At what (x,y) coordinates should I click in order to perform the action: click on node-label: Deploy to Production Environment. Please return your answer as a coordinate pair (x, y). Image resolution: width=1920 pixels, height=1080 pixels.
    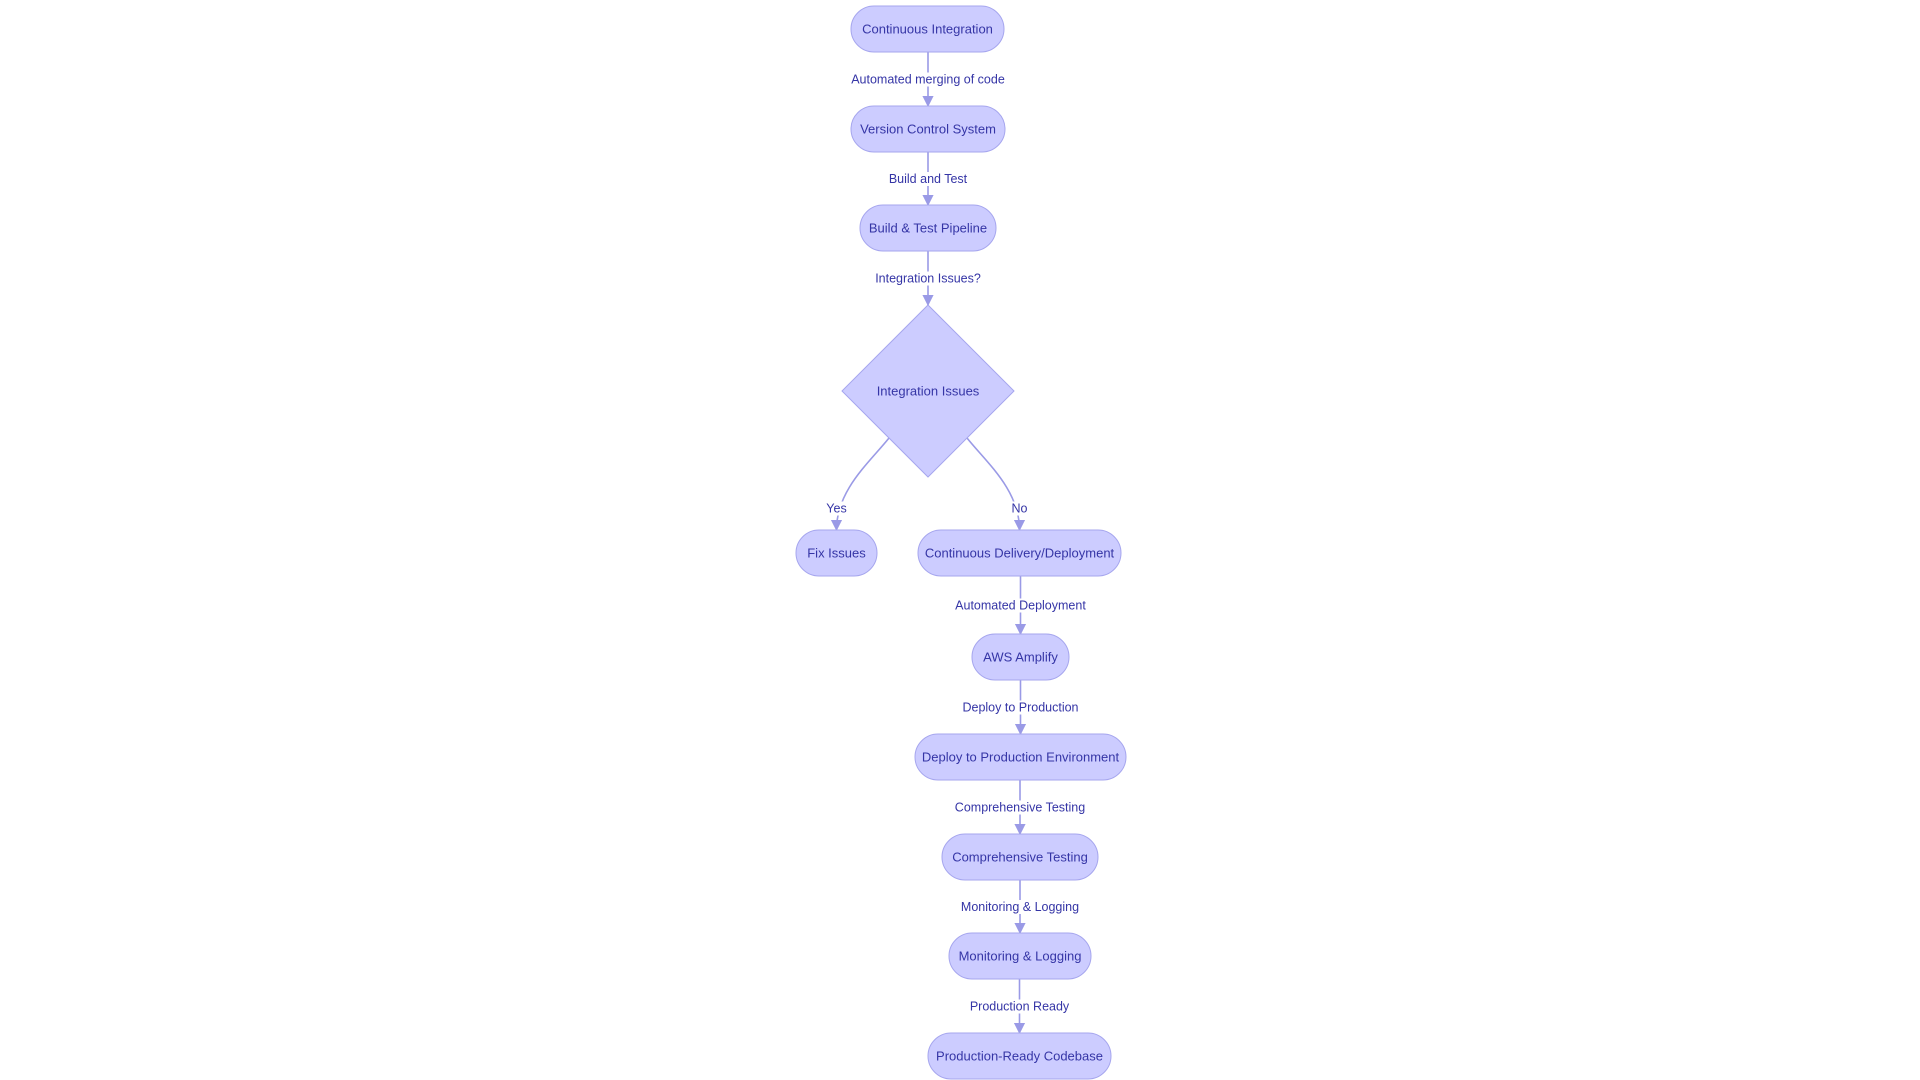
    Looking at the image, I should click on (1021, 757).